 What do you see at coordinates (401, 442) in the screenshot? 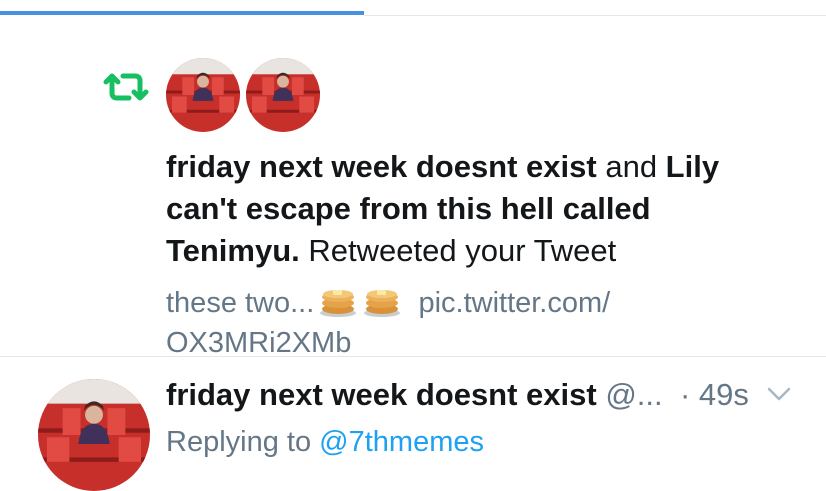
I see `replying-handle-link: @7thmemes` at bounding box center [401, 442].